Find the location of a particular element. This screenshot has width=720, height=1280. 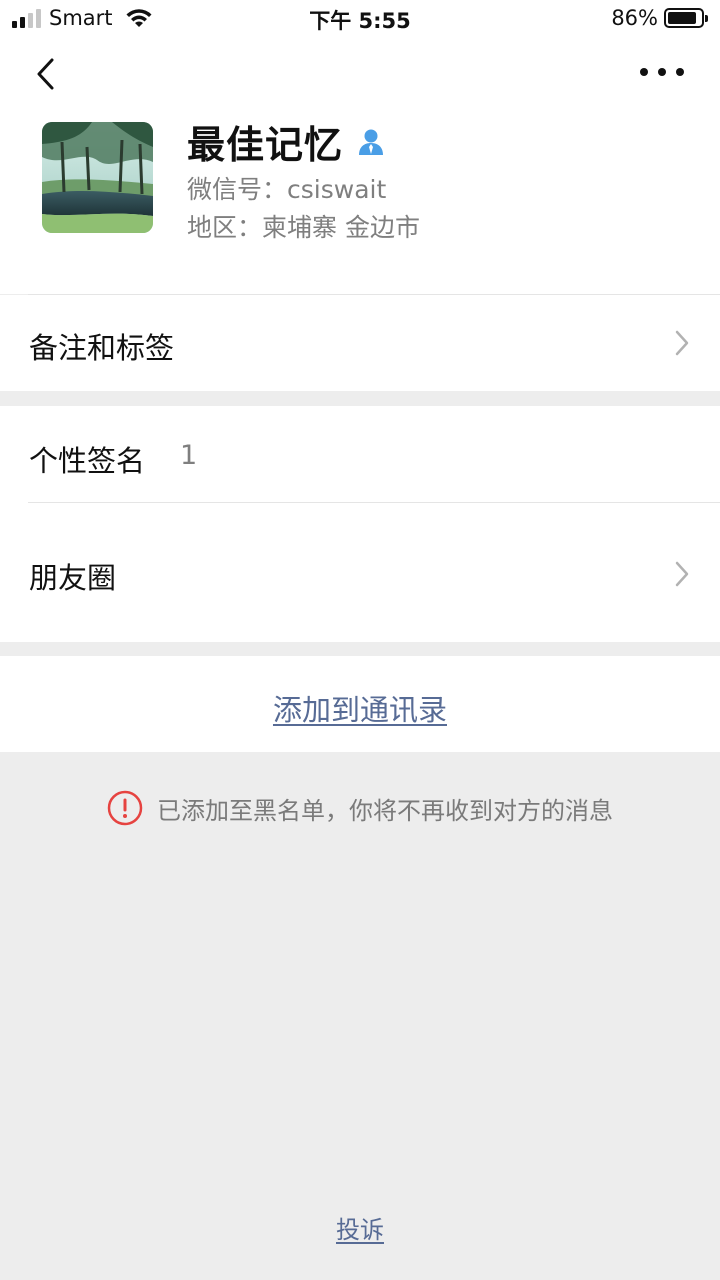

add-contact-section: 添加到通讯录 is located at coordinates (360, 704).